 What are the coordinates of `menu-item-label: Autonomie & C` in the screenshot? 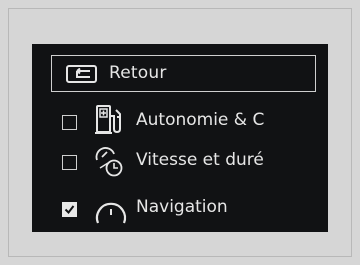 It's located at (200, 120).